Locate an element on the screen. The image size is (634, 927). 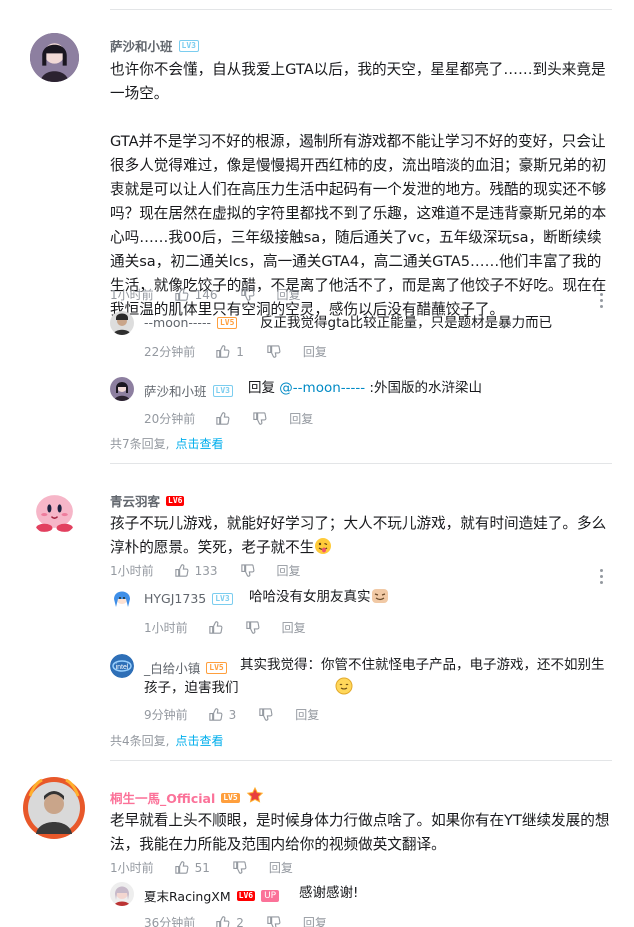
reply-meta: 1小时前 回复 is located at coordinates (225, 627).